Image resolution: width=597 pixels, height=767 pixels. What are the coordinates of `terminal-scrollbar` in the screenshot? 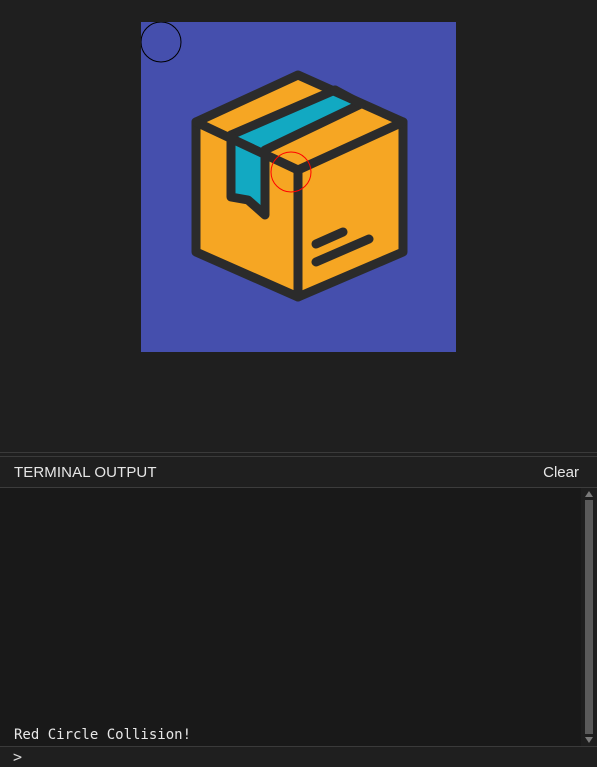 It's located at (589, 617).